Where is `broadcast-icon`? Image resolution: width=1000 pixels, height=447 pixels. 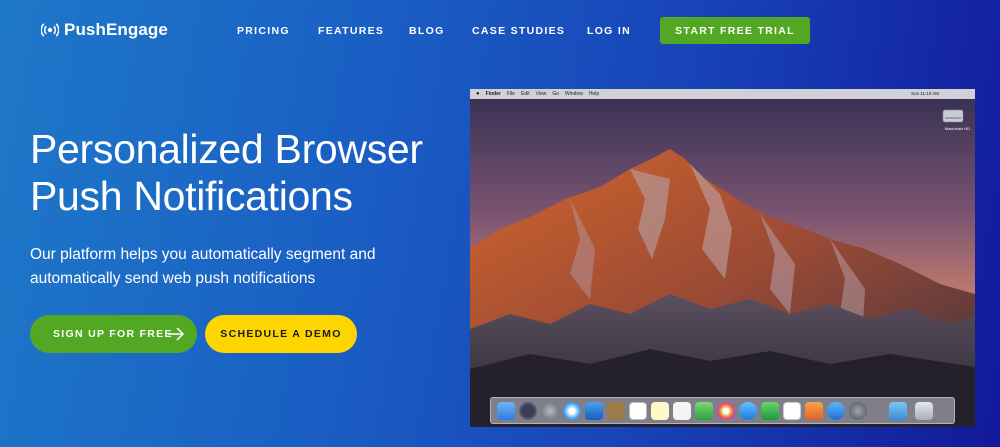 broadcast-icon is located at coordinates (50, 30).